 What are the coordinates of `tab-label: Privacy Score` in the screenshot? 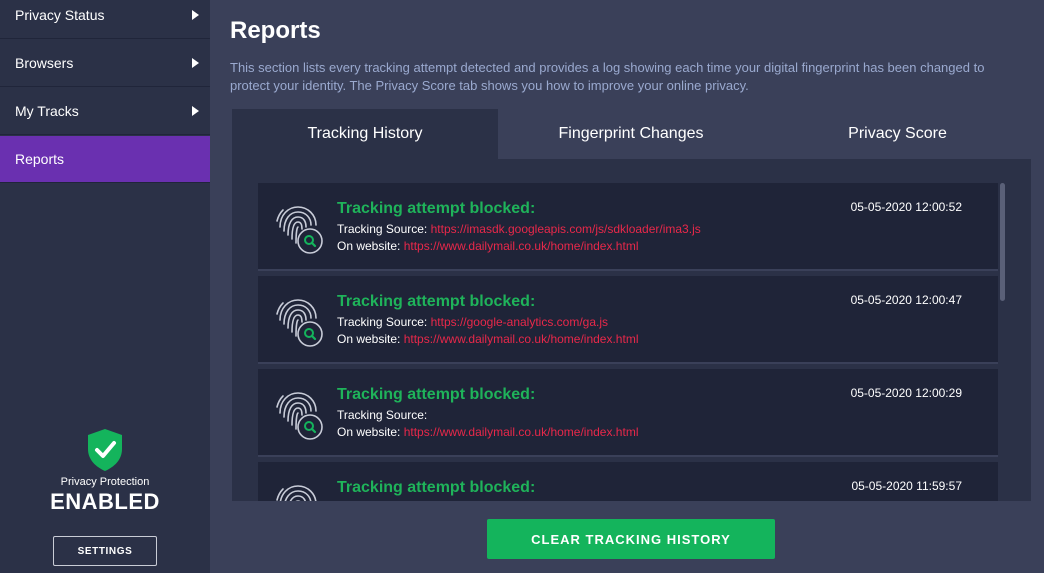 It's located at (897, 133).